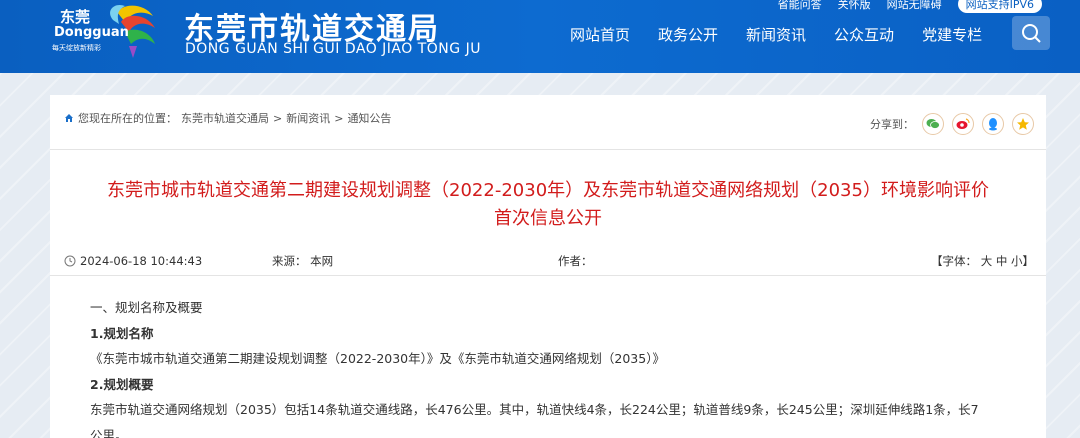  I want to click on logo-slogan: 每天绽放新精彩, so click(76, 48).